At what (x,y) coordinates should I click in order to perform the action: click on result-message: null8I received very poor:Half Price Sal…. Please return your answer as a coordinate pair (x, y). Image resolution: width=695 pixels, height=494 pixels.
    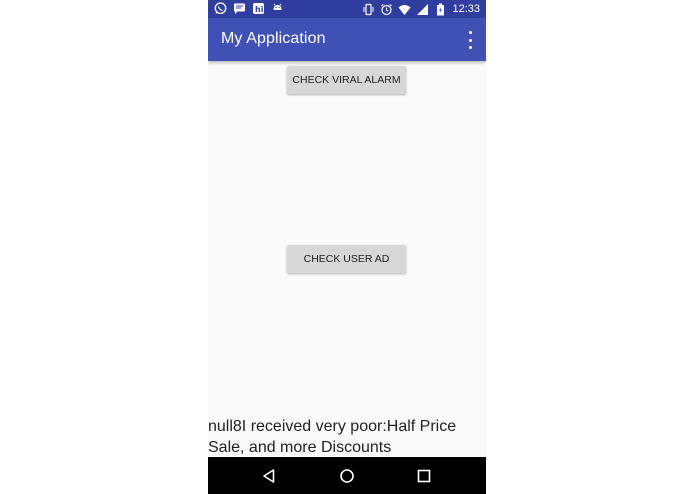
    Looking at the image, I should click on (332, 437).